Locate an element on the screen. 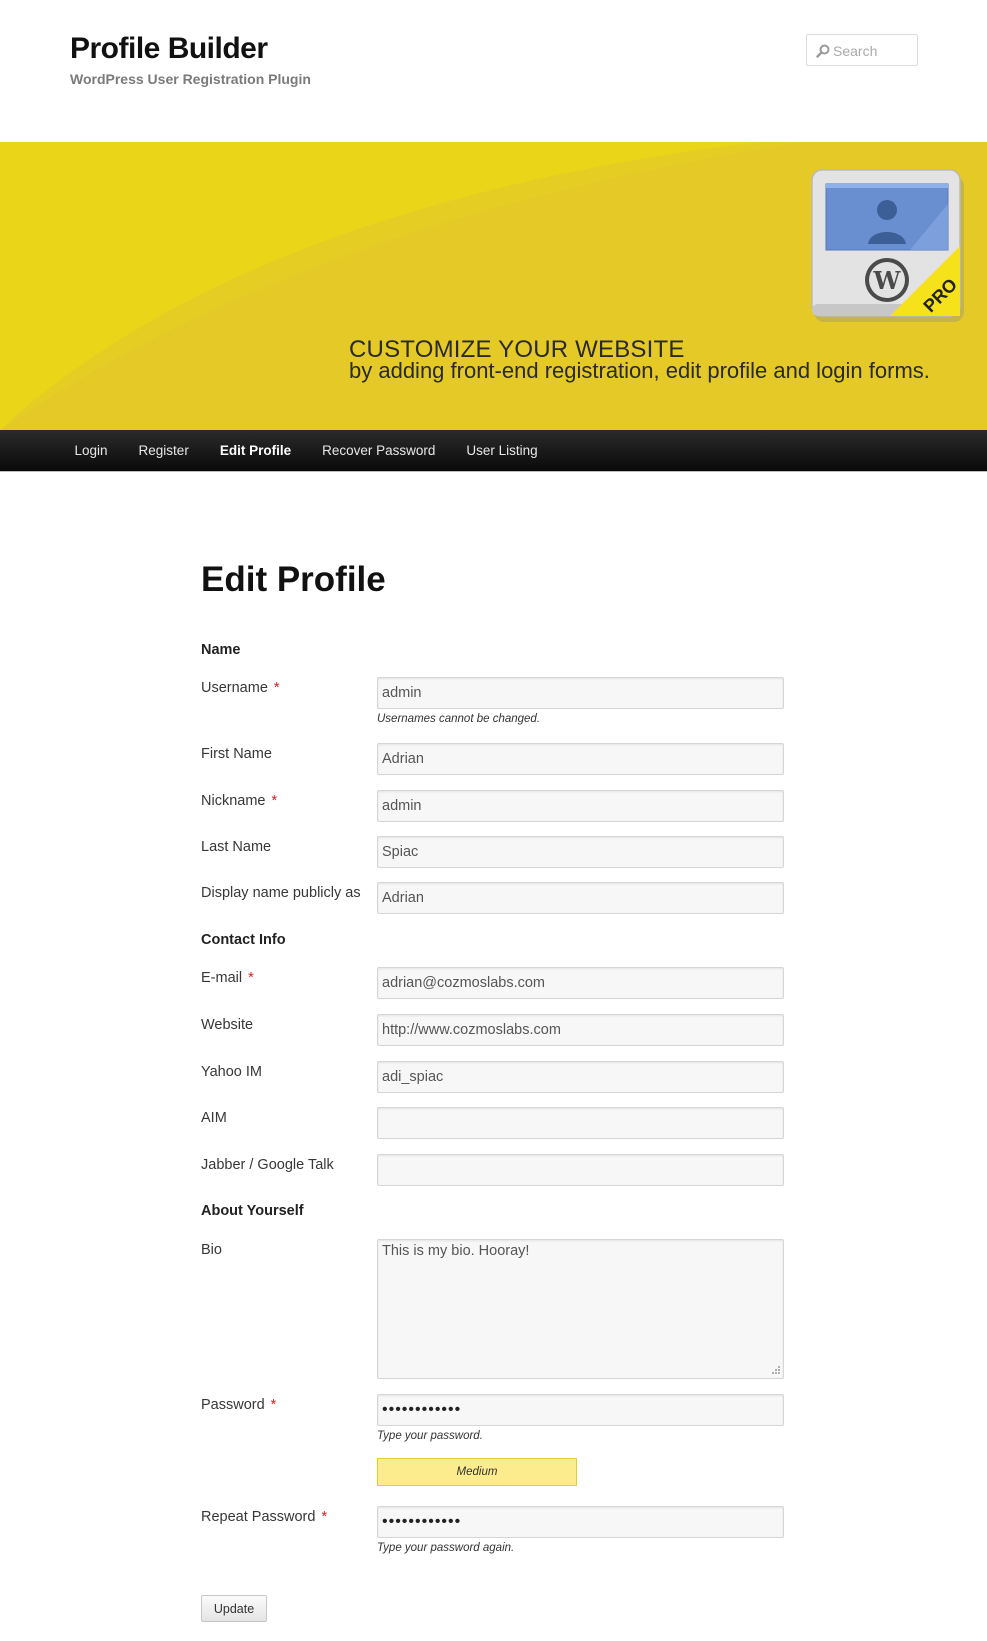 This screenshot has height=1641, width=987. last-name-field is located at coordinates (580, 852).